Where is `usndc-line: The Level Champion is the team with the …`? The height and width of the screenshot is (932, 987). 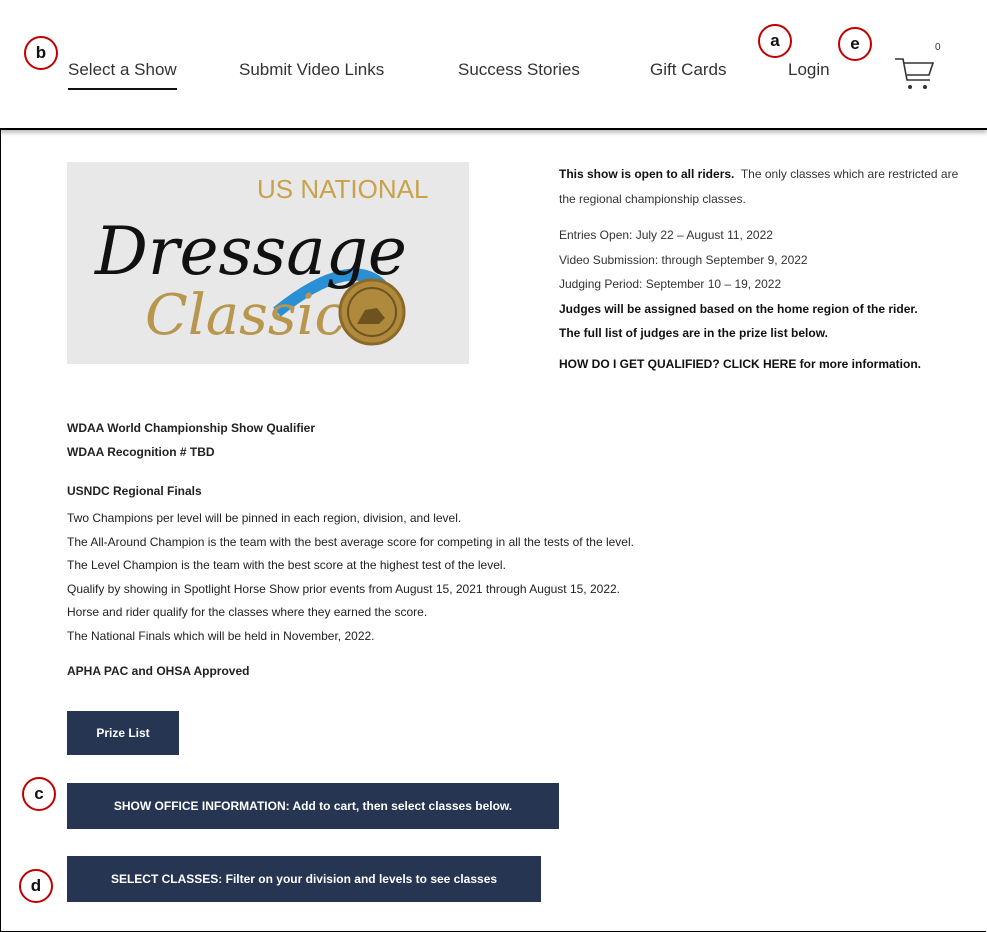 usndc-line: The Level Champion is the team with the … is located at coordinates (286, 565).